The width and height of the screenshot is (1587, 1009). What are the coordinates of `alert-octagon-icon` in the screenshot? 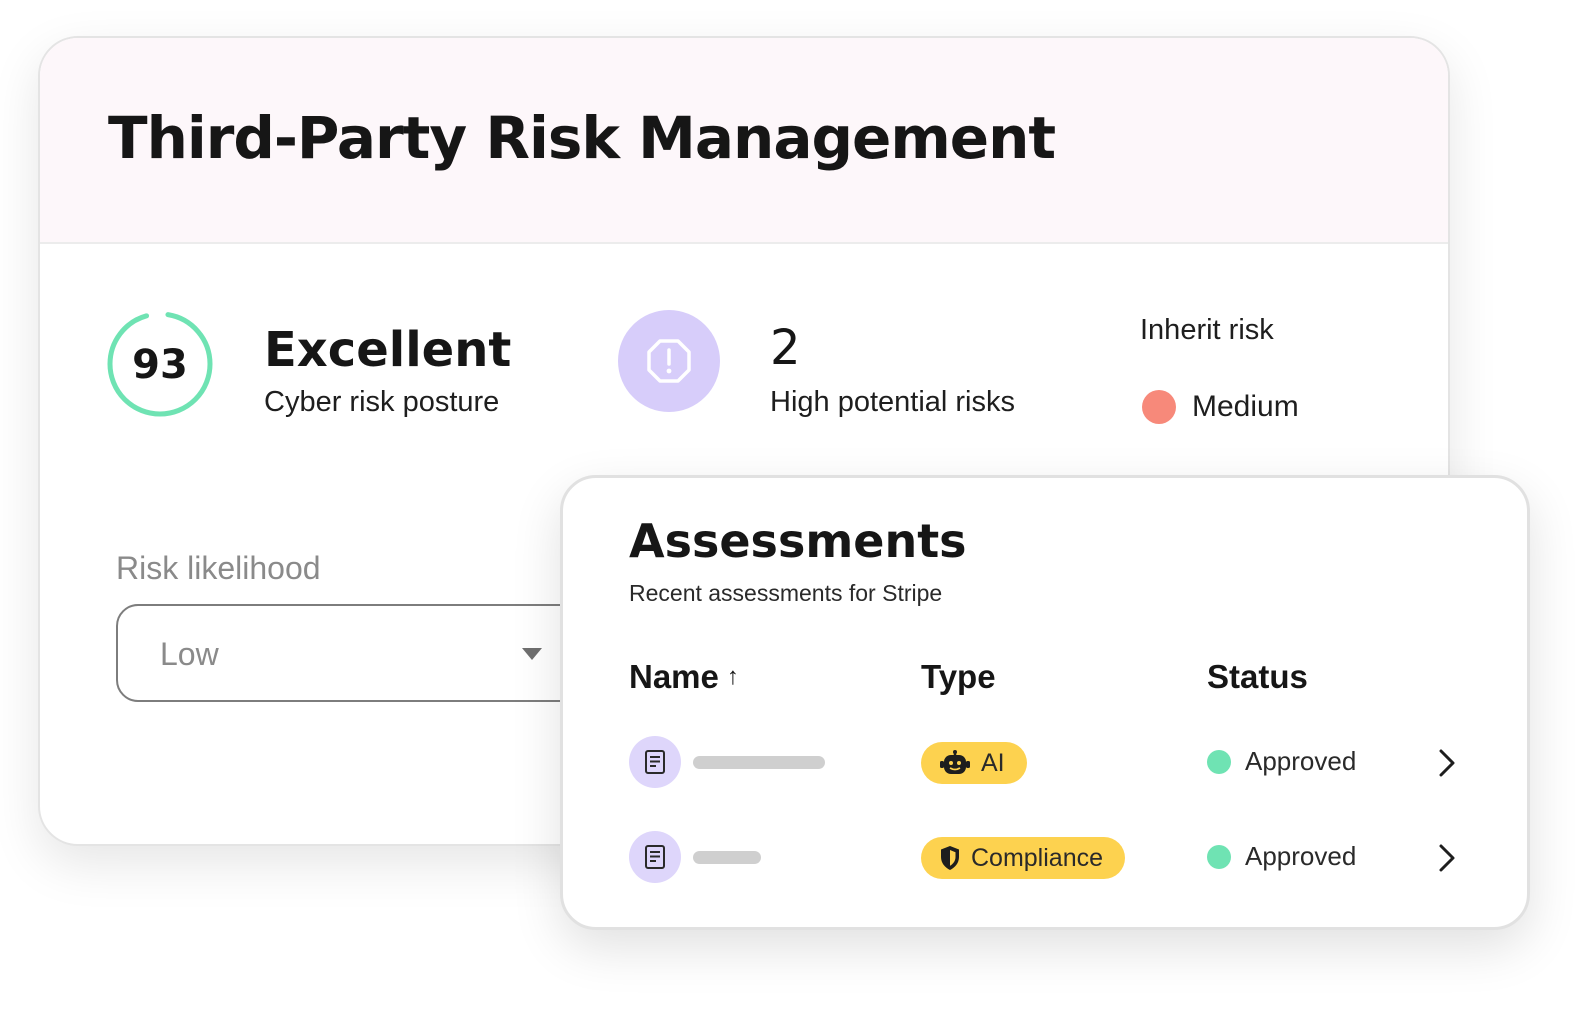 It's located at (669, 361).